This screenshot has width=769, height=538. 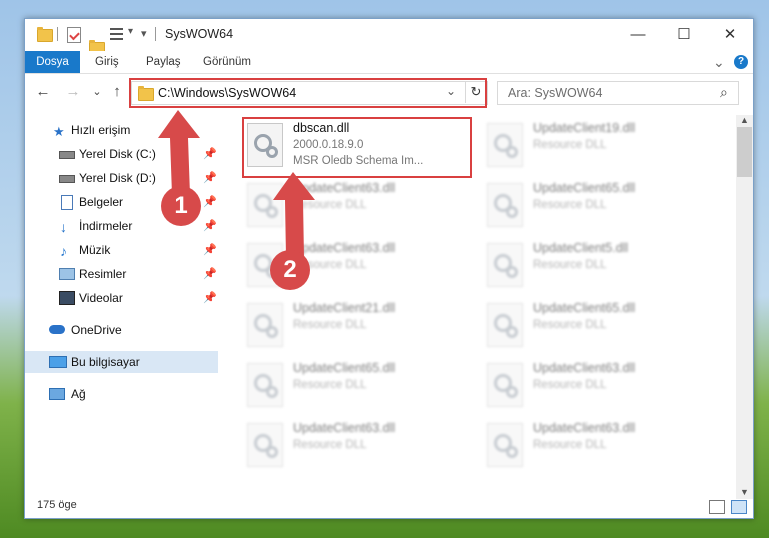 What do you see at coordinates (294, 215) in the screenshot?
I see `arrow-two` at bounding box center [294, 215].